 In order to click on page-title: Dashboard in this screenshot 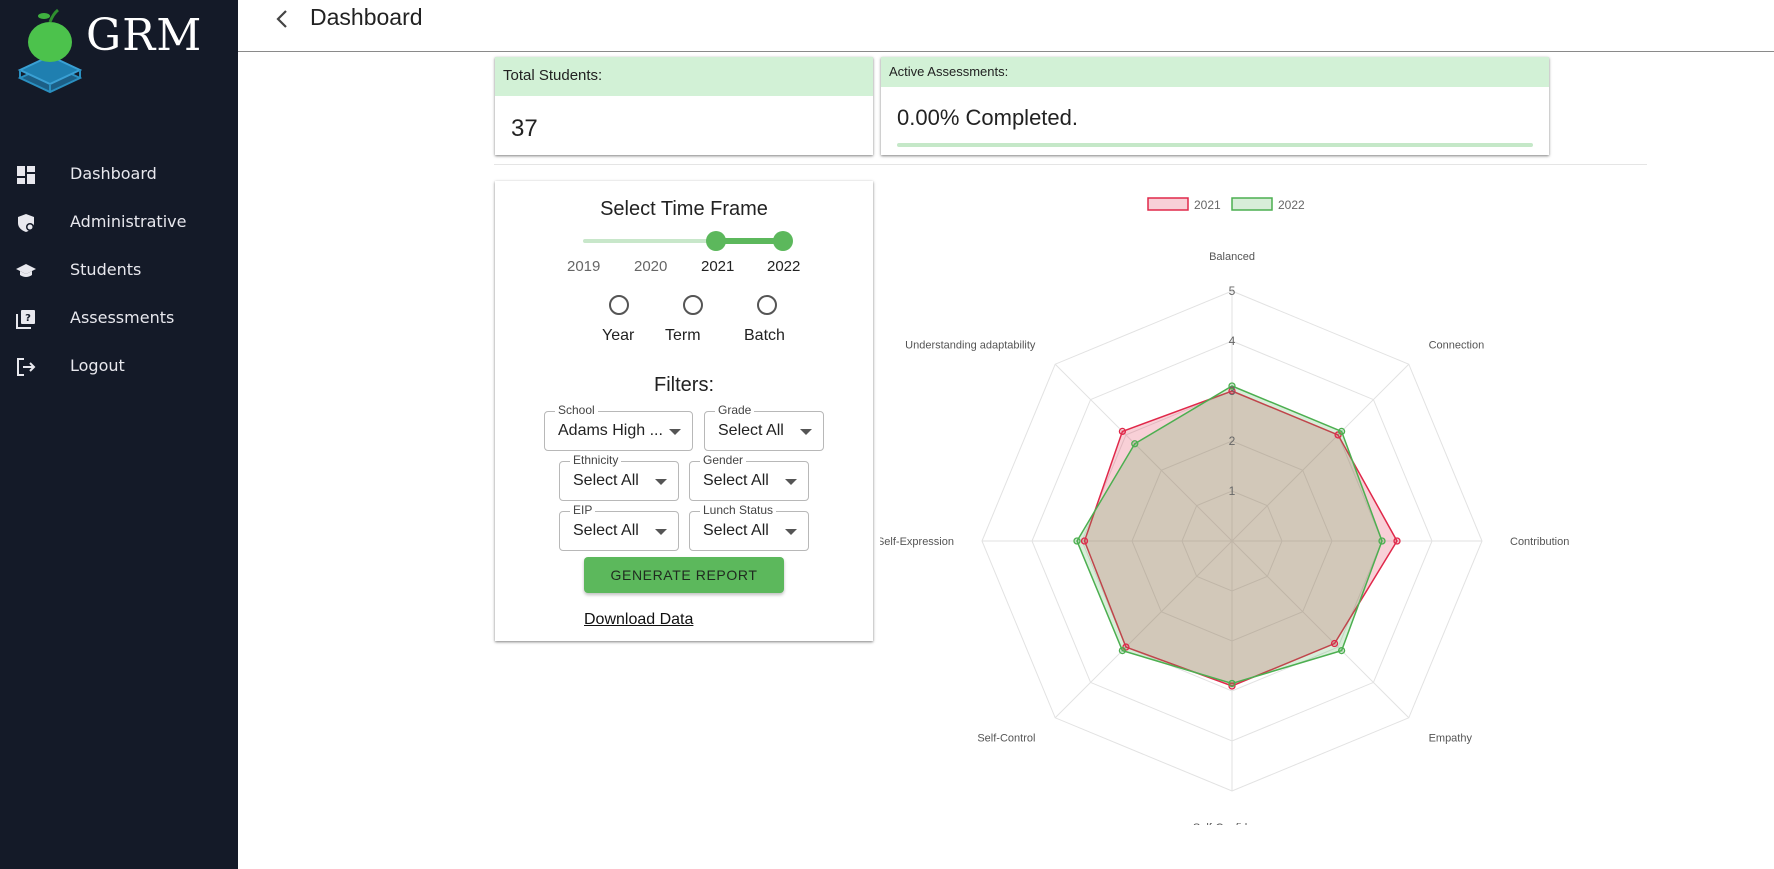, I will do `click(366, 17)`.